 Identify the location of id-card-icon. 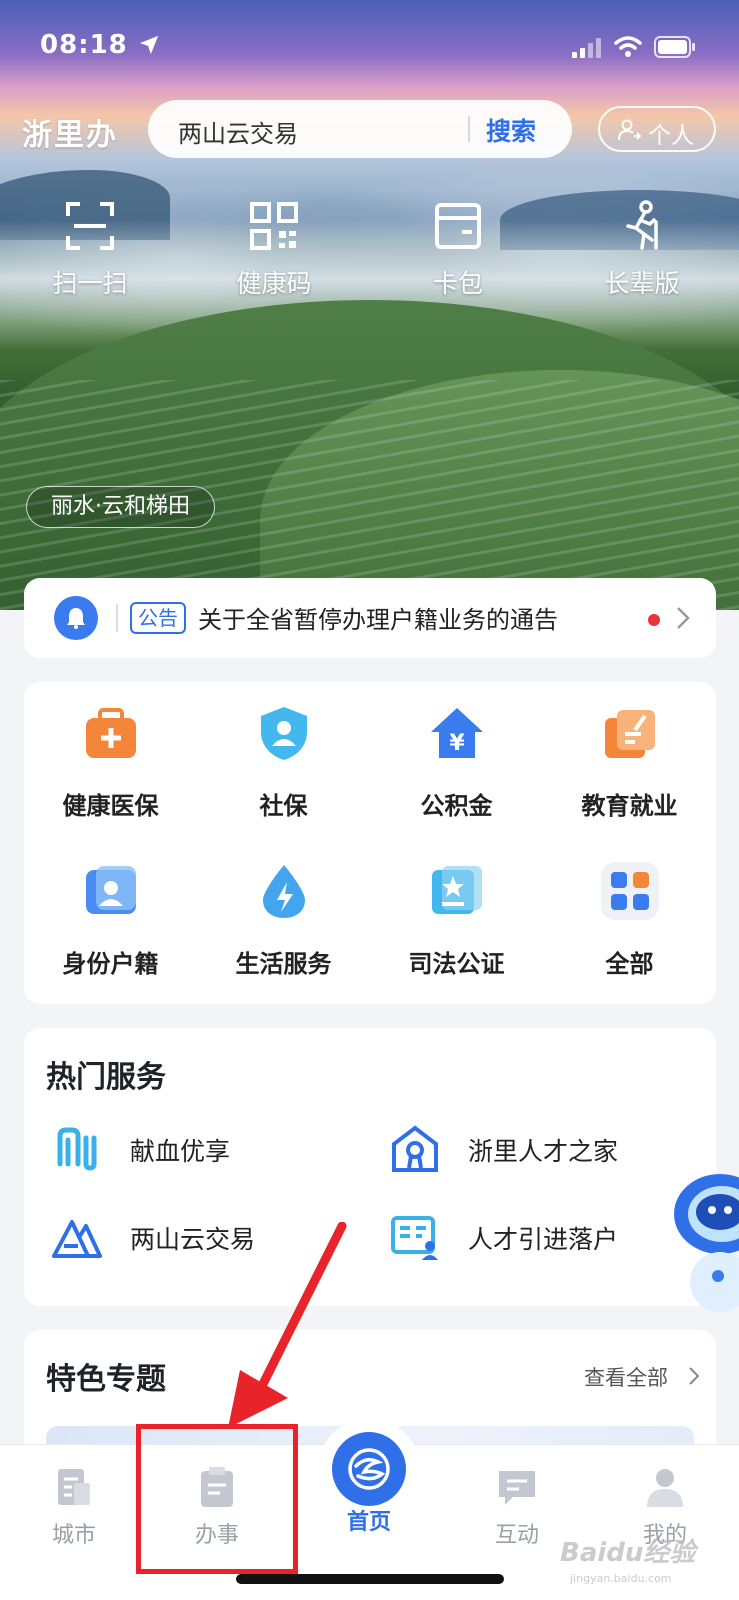
(111, 890).